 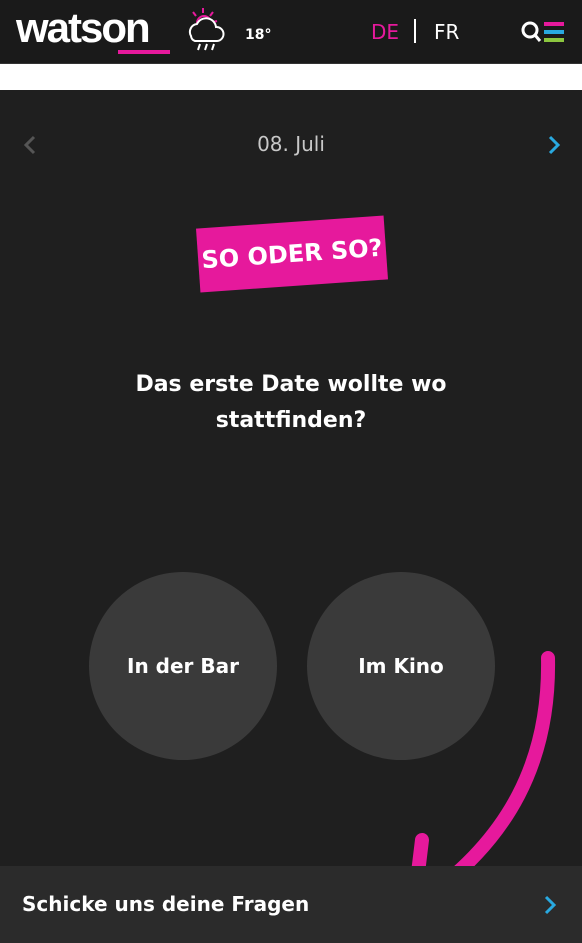 I want to click on logo-underline, so click(x=144, y=52).